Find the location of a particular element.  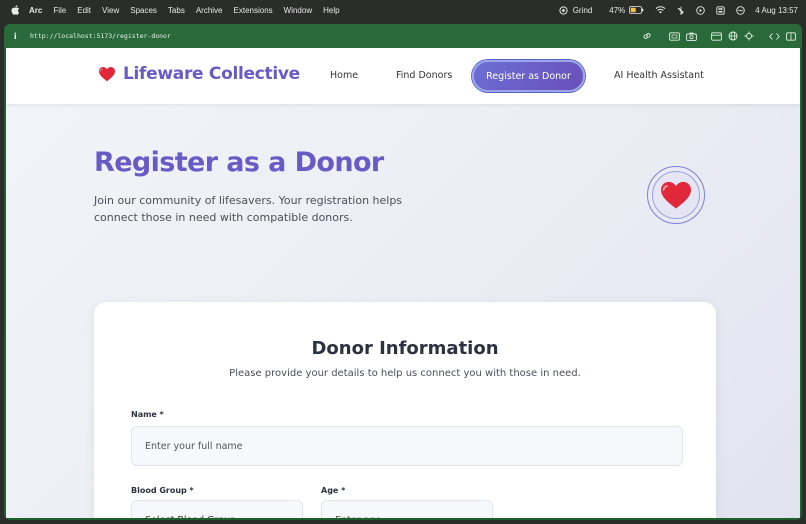

hero-heart-badge is located at coordinates (676, 195).